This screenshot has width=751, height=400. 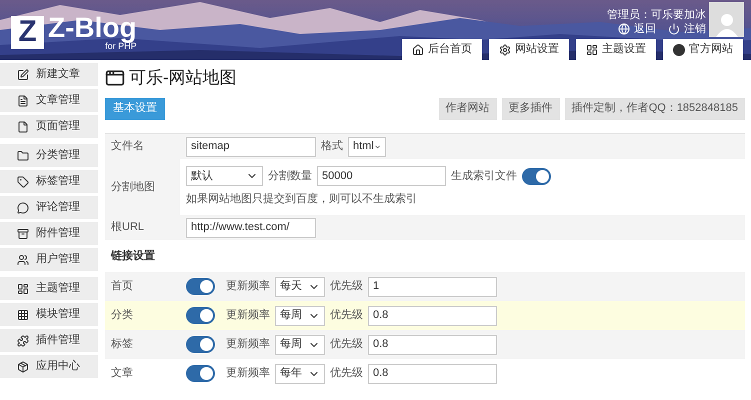 I want to click on sidebar-item: 标签管理, so click(x=49, y=181).